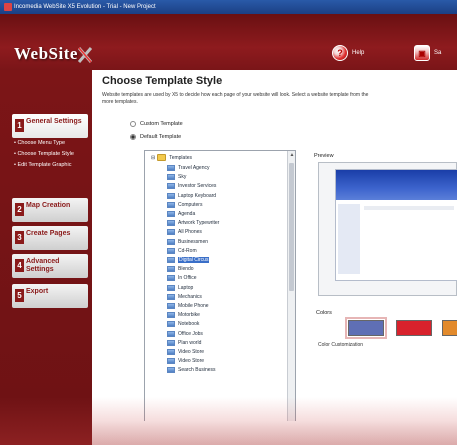  I want to click on tree-item-label: In Office, so click(187, 278).